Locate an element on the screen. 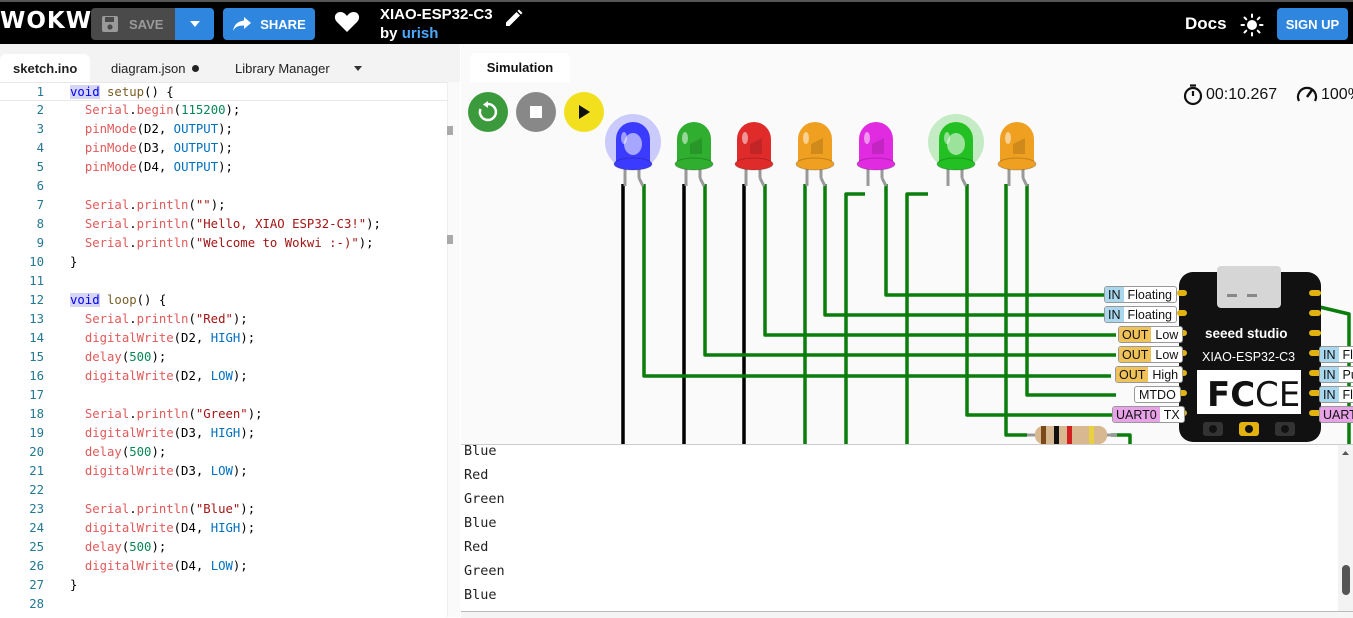 The width and height of the screenshot is (1353, 618). line-number: 26 is located at coordinates (22, 566).